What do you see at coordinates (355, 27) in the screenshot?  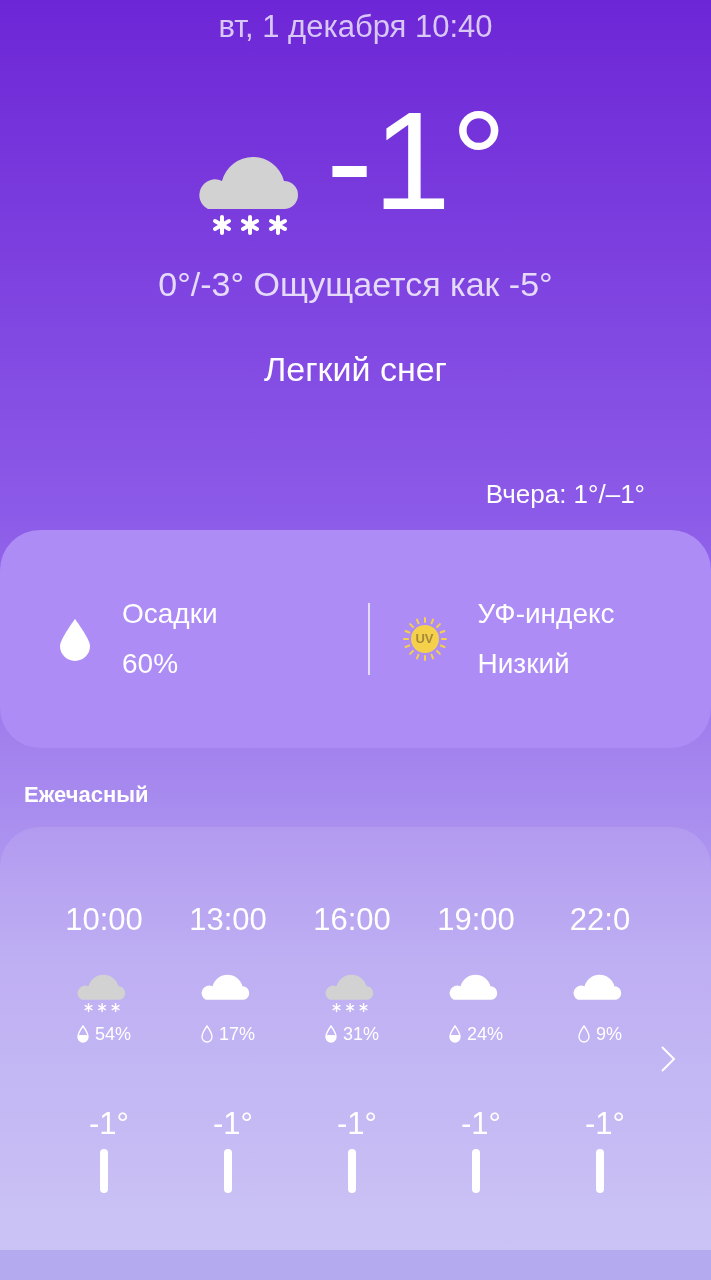 I see `date-time: вт, 1 декабря 10:40` at bounding box center [355, 27].